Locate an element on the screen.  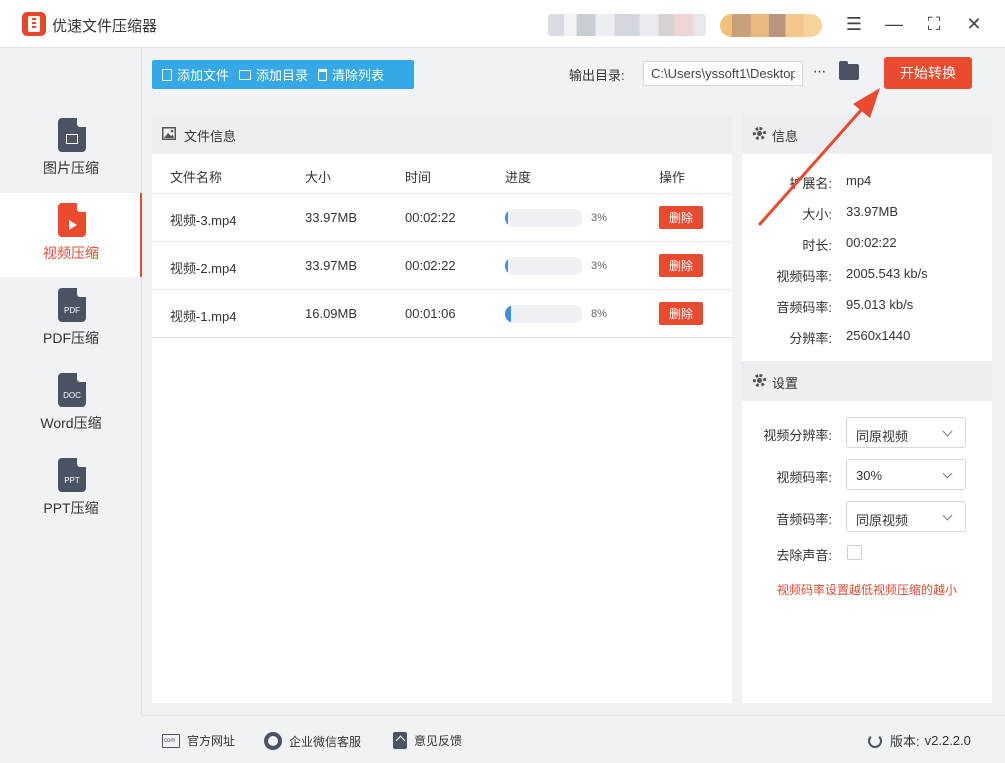
sidebar-item-pdf: PDF PDF压缩 is located at coordinates (71, 320).